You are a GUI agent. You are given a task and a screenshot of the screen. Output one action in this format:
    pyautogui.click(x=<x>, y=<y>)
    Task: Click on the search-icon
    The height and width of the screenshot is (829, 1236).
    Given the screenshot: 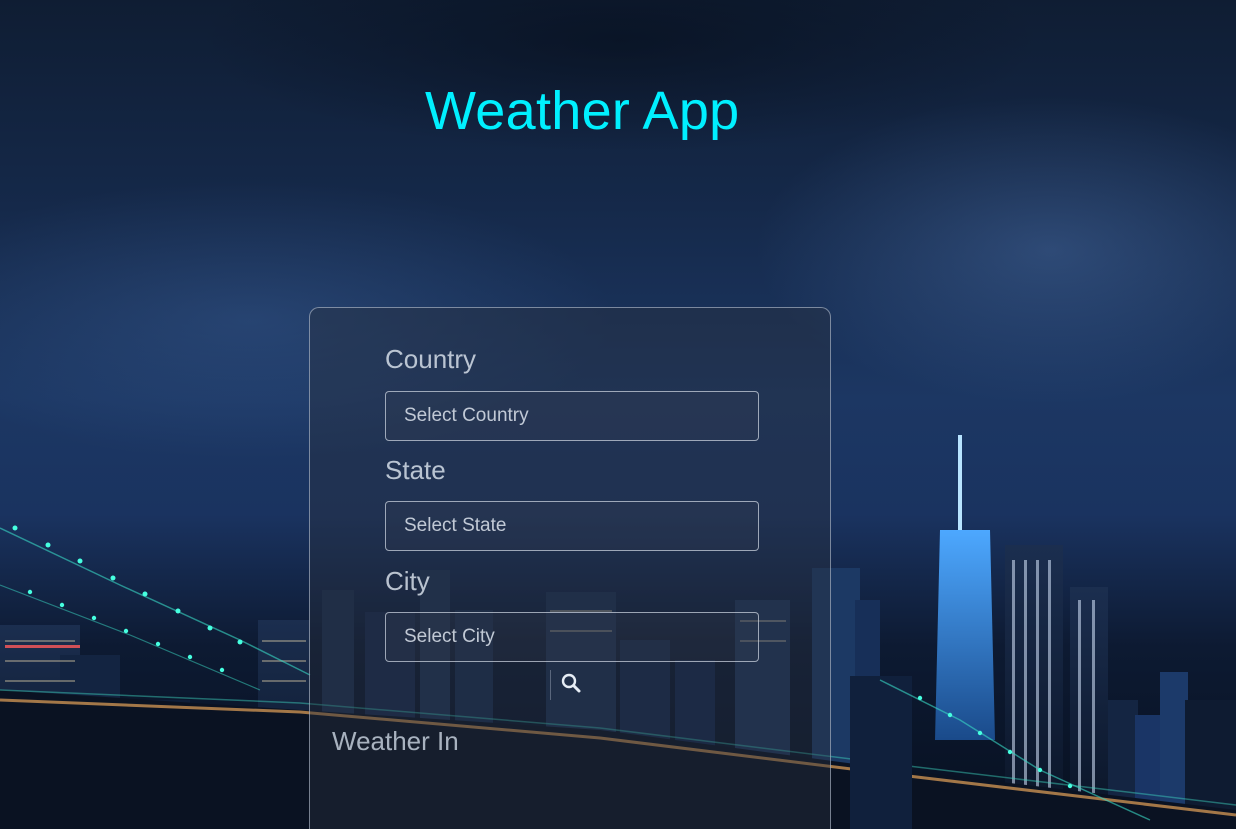 What is the action you would take?
    pyautogui.click(x=571, y=685)
    